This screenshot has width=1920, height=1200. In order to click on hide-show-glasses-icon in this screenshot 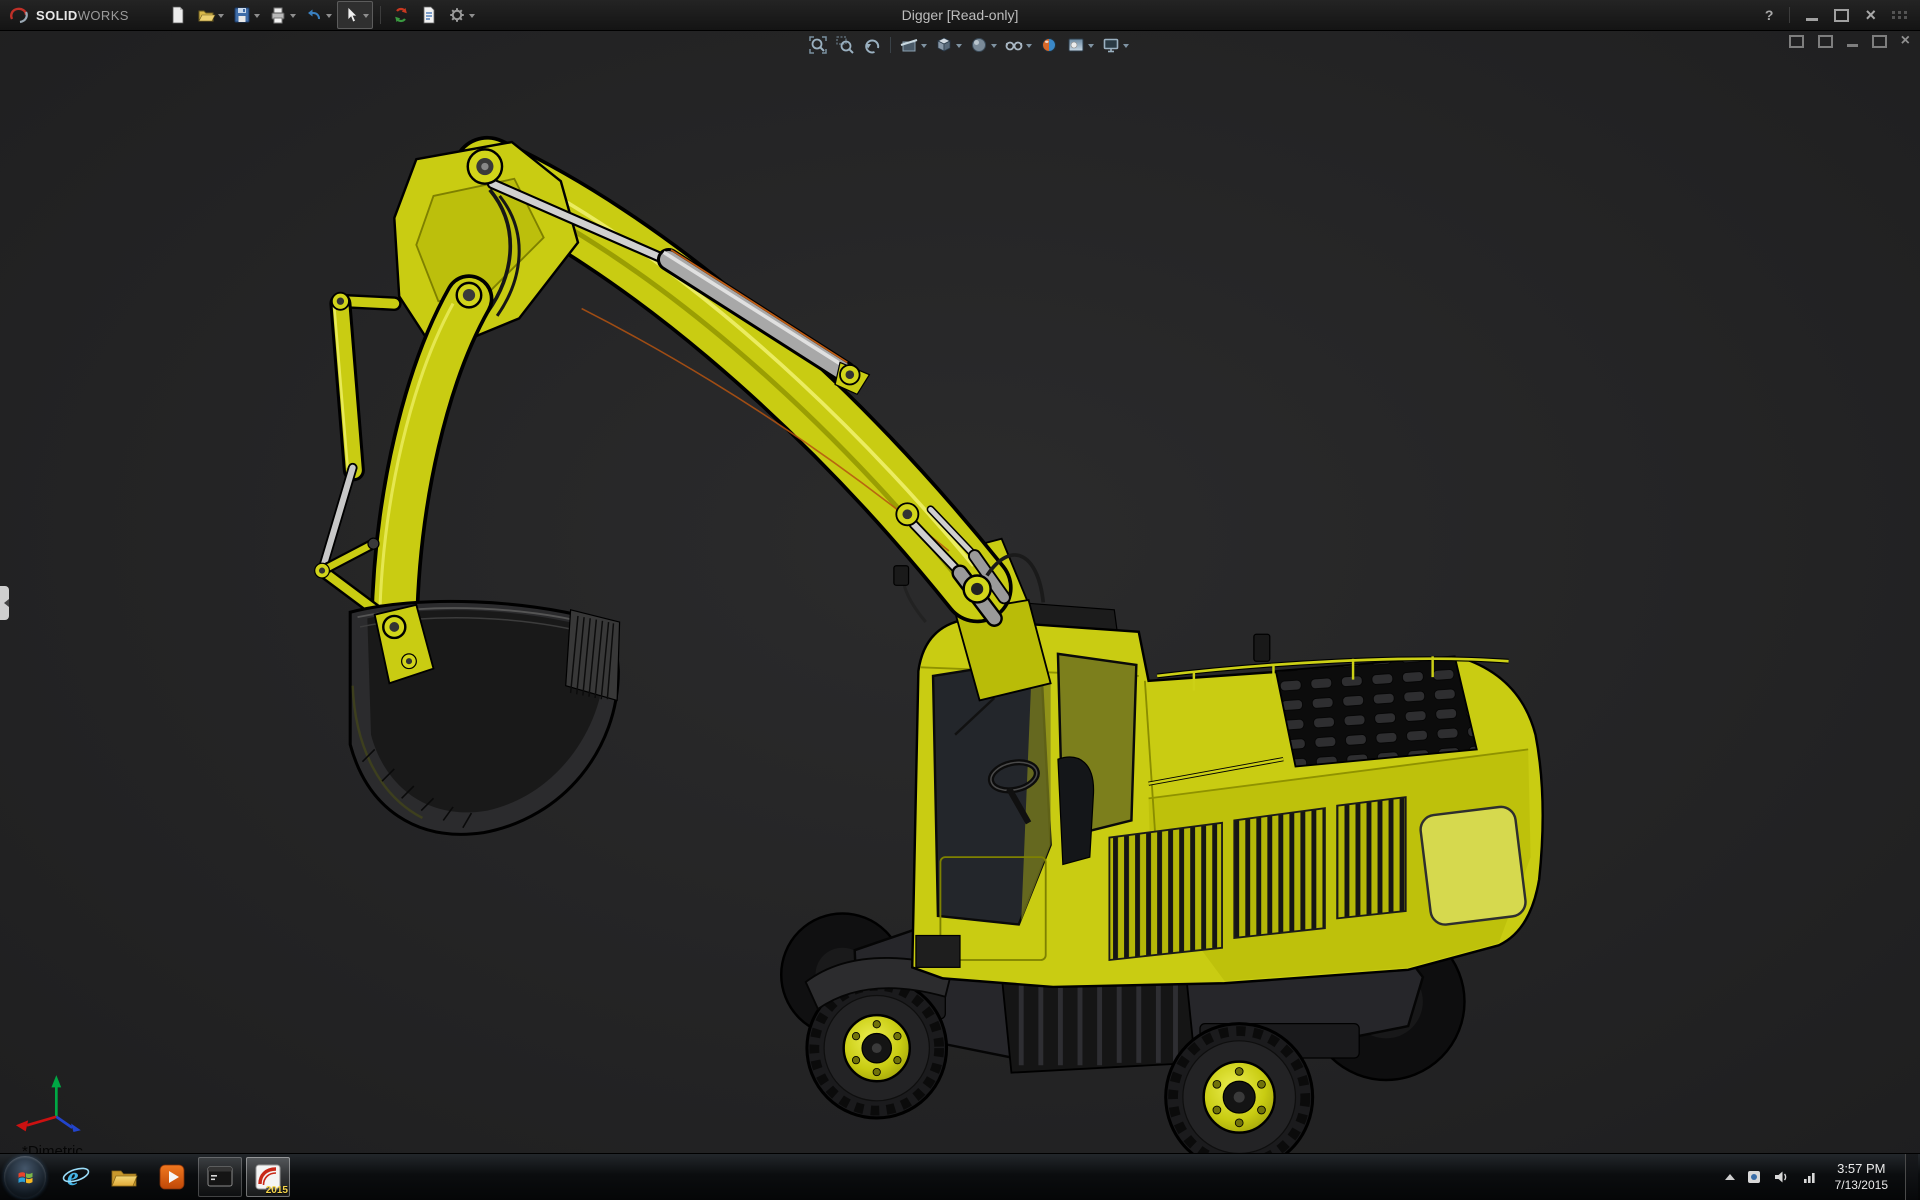, I will do `click(1014, 46)`.